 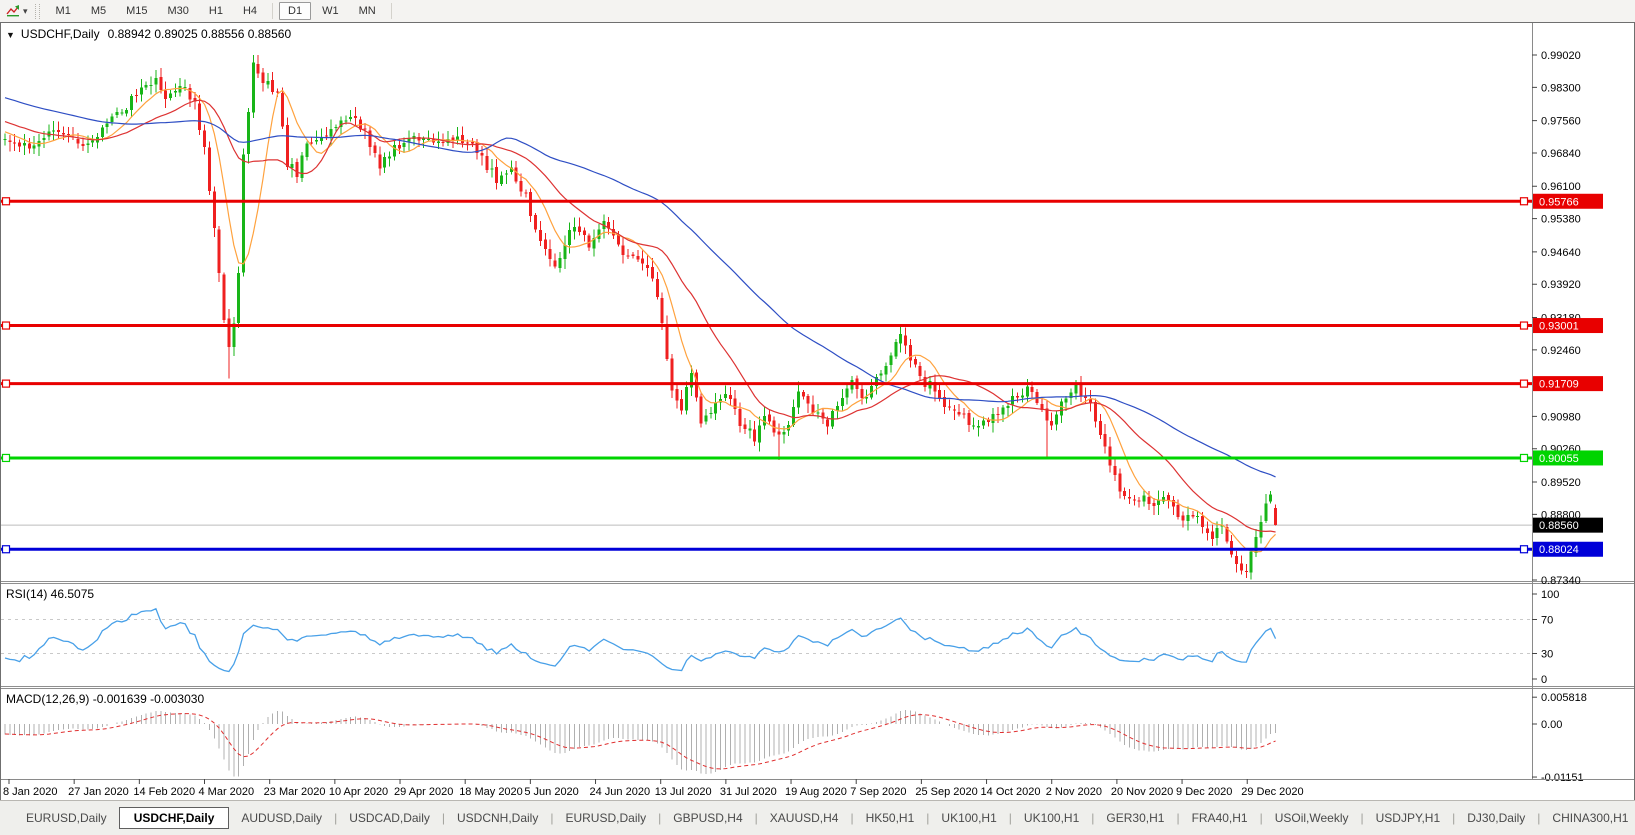 What do you see at coordinates (1547, 621) in the screenshot?
I see `svg-text: 70` at bounding box center [1547, 621].